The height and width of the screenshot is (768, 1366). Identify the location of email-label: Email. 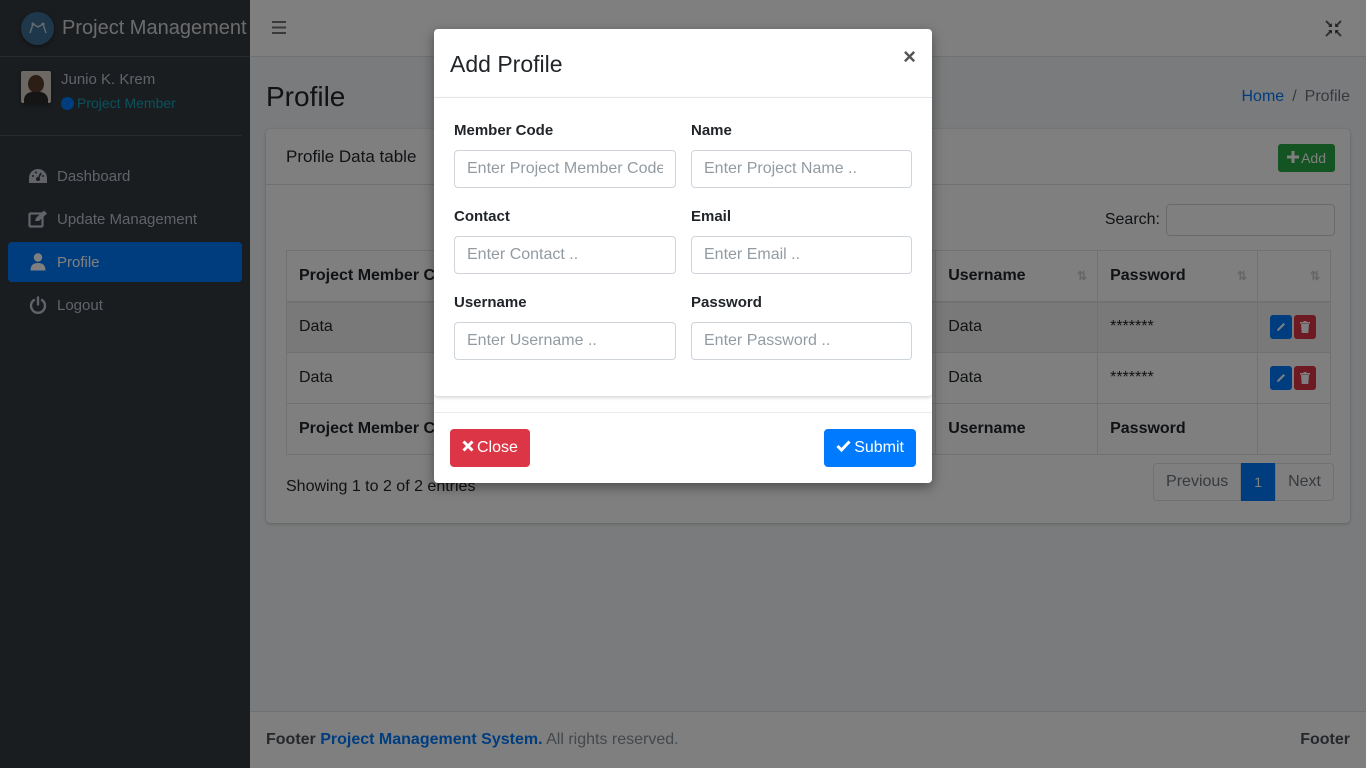
(711, 216).